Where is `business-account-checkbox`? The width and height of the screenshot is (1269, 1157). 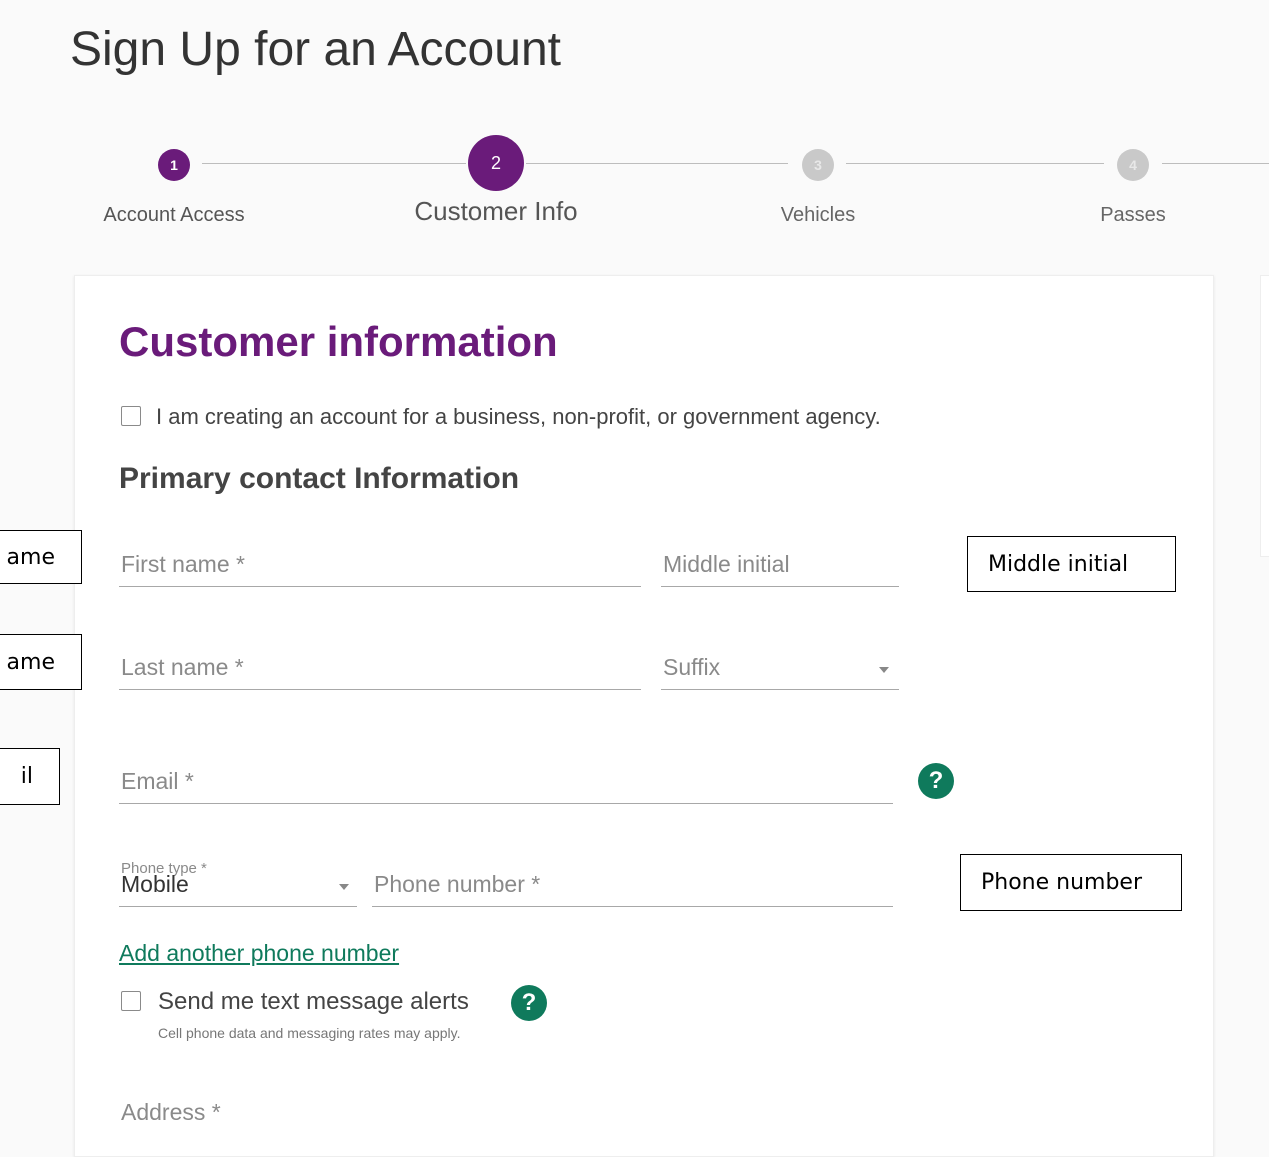
business-account-checkbox is located at coordinates (131, 416).